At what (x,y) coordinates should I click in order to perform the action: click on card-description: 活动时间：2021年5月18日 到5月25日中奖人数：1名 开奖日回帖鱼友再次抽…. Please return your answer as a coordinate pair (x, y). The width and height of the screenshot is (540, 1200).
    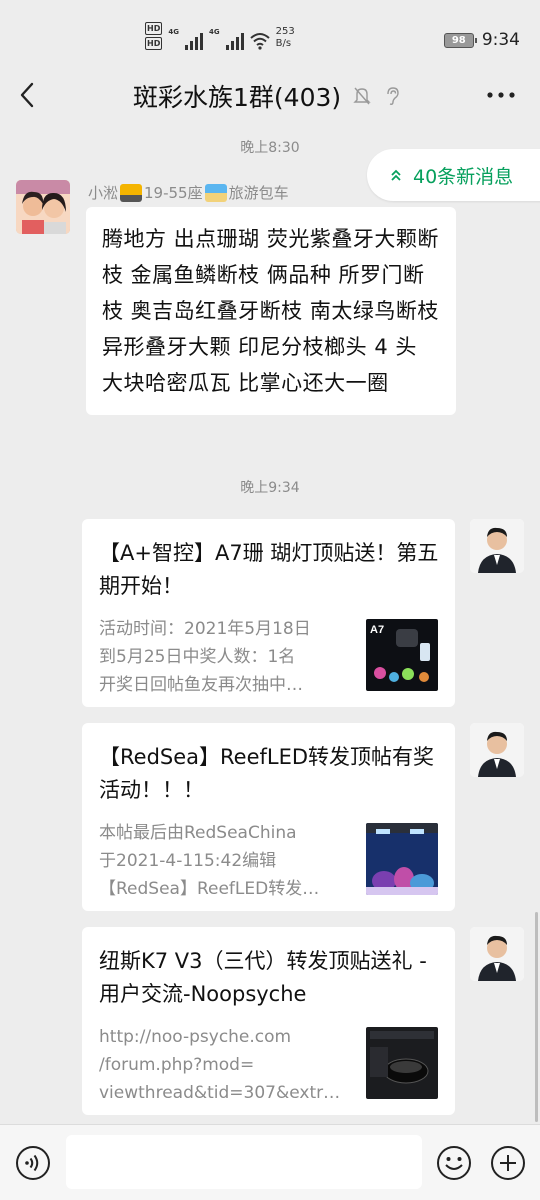
    Looking at the image, I should click on (226, 657).